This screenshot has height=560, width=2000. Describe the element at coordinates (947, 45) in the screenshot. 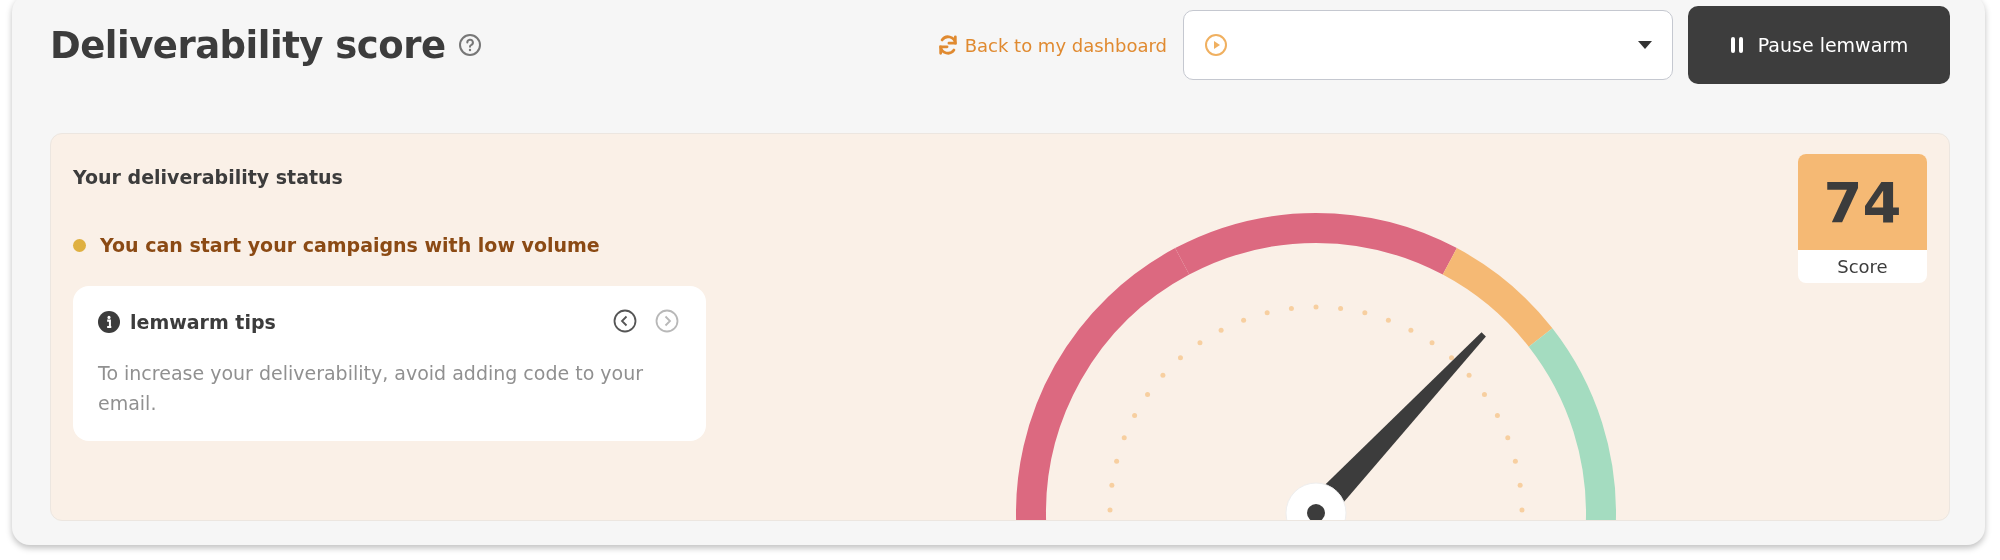

I see `refresh-icon` at that location.